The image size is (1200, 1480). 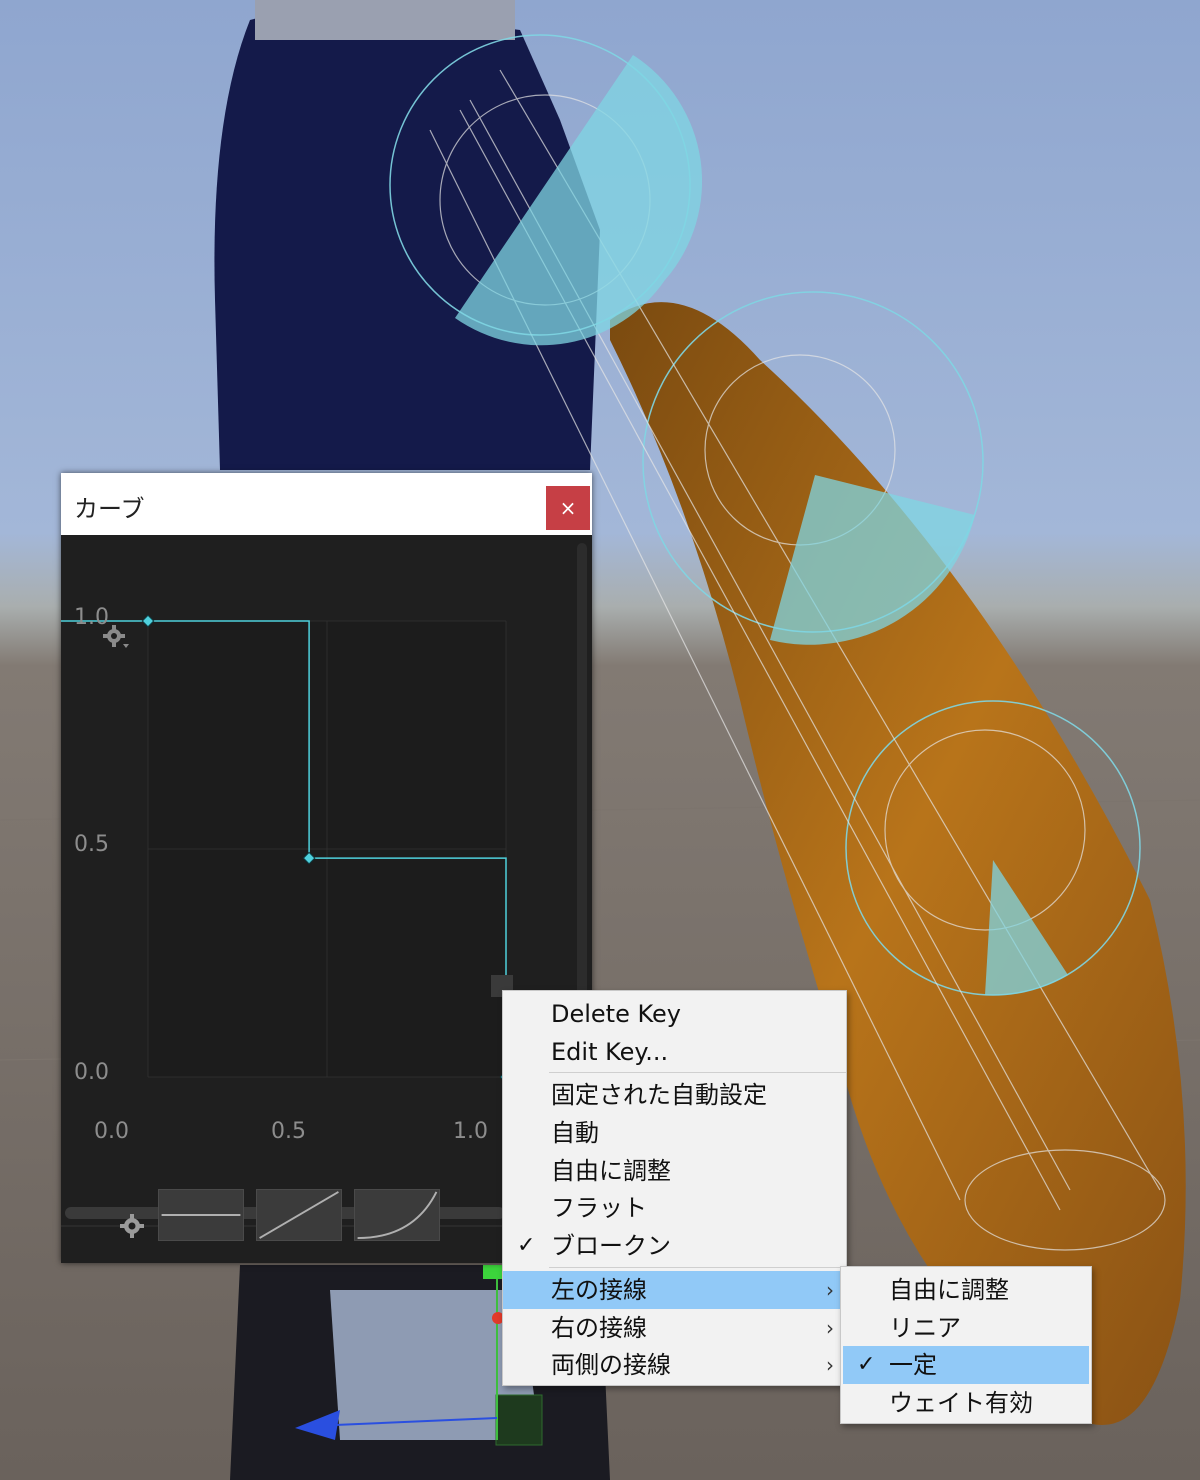 What do you see at coordinates (674, 1290) in the screenshot?
I see `menu-item-left-tangent: 左の接線 ›` at bounding box center [674, 1290].